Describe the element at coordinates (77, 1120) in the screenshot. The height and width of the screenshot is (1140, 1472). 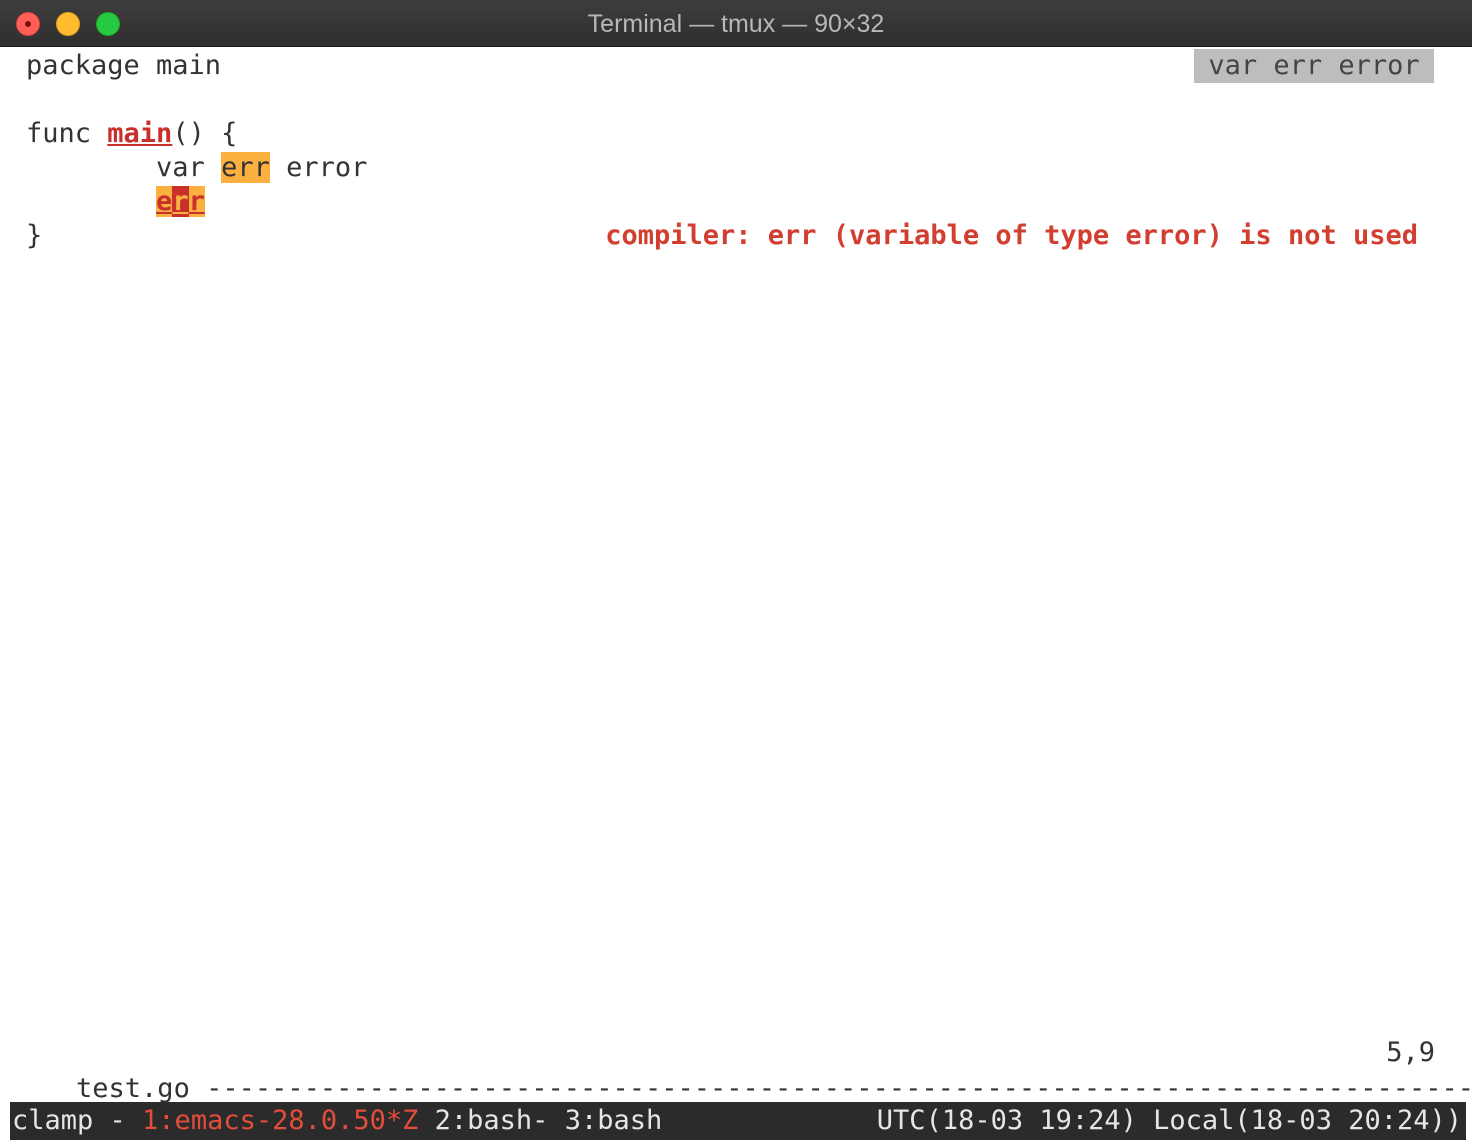
I see `tmux-session-name: clamp -` at that location.